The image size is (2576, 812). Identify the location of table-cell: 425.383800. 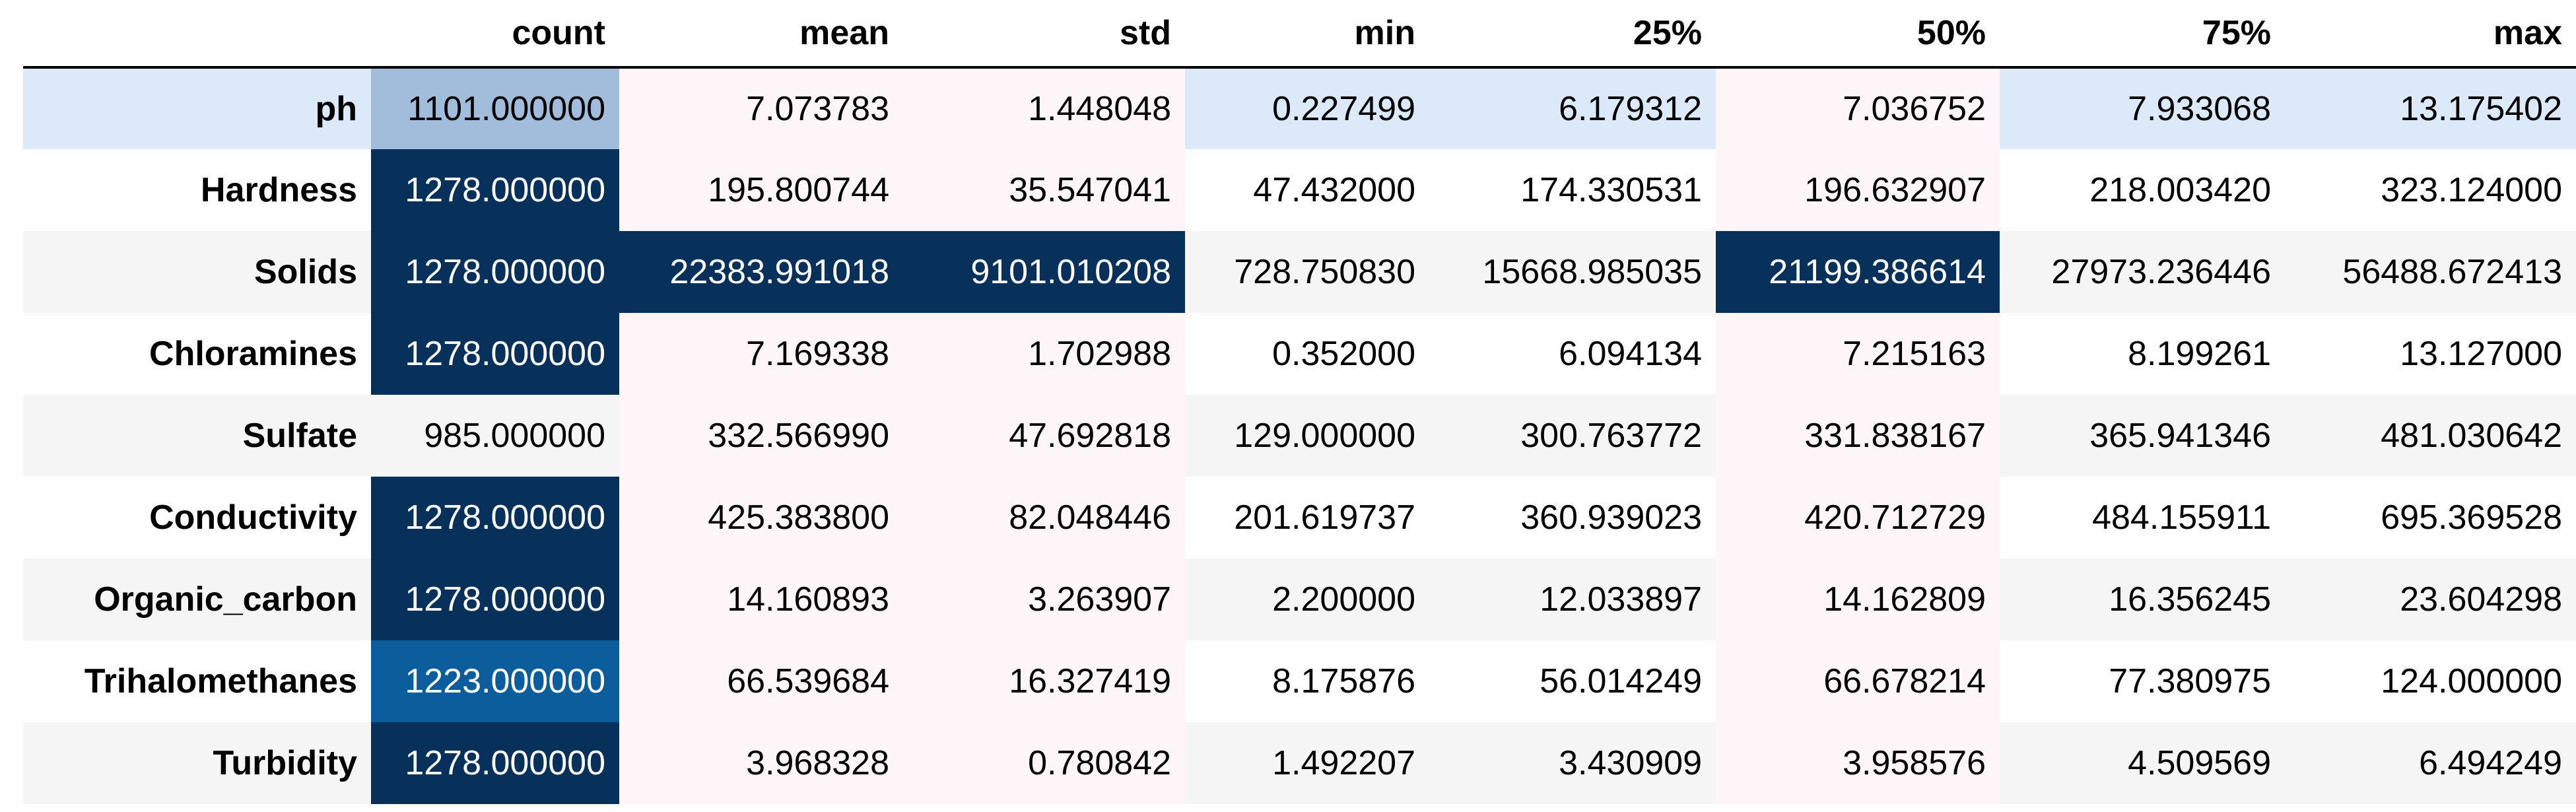
(761, 517).